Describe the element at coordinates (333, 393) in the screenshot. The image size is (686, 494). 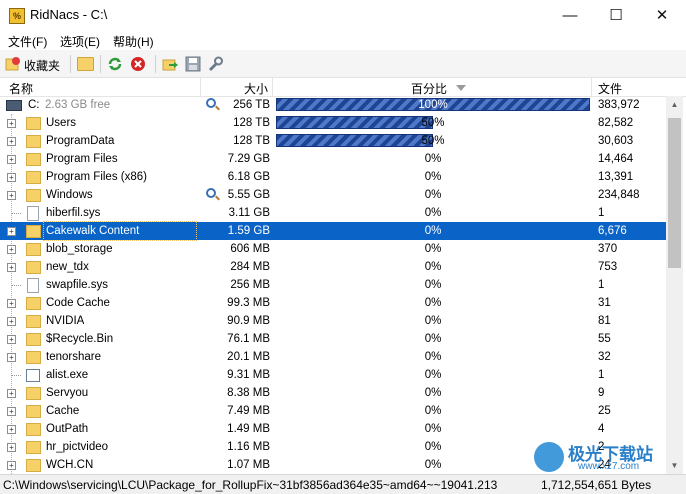
I see `table-row: + Servyou 8.38 MB 0% 9` at that location.